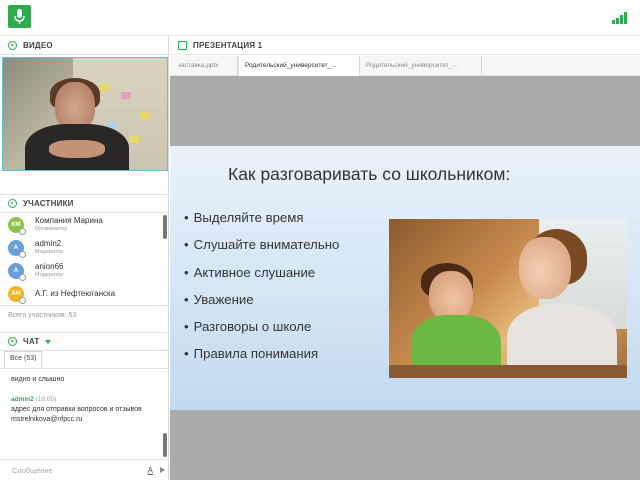 This screenshot has width=640, height=480. What do you see at coordinates (162, 470) in the screenshot?
I see `send-icon` at bounding box center [162, 470].